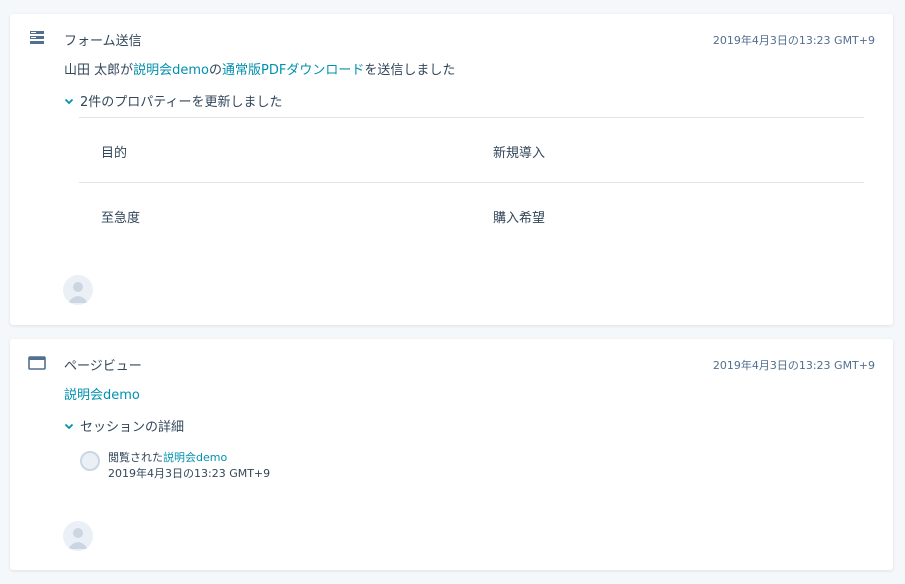 The height and width of the screenshot is (584, 905). I want to click on viewed-prefix: 閲覧された, so click(135, 457).